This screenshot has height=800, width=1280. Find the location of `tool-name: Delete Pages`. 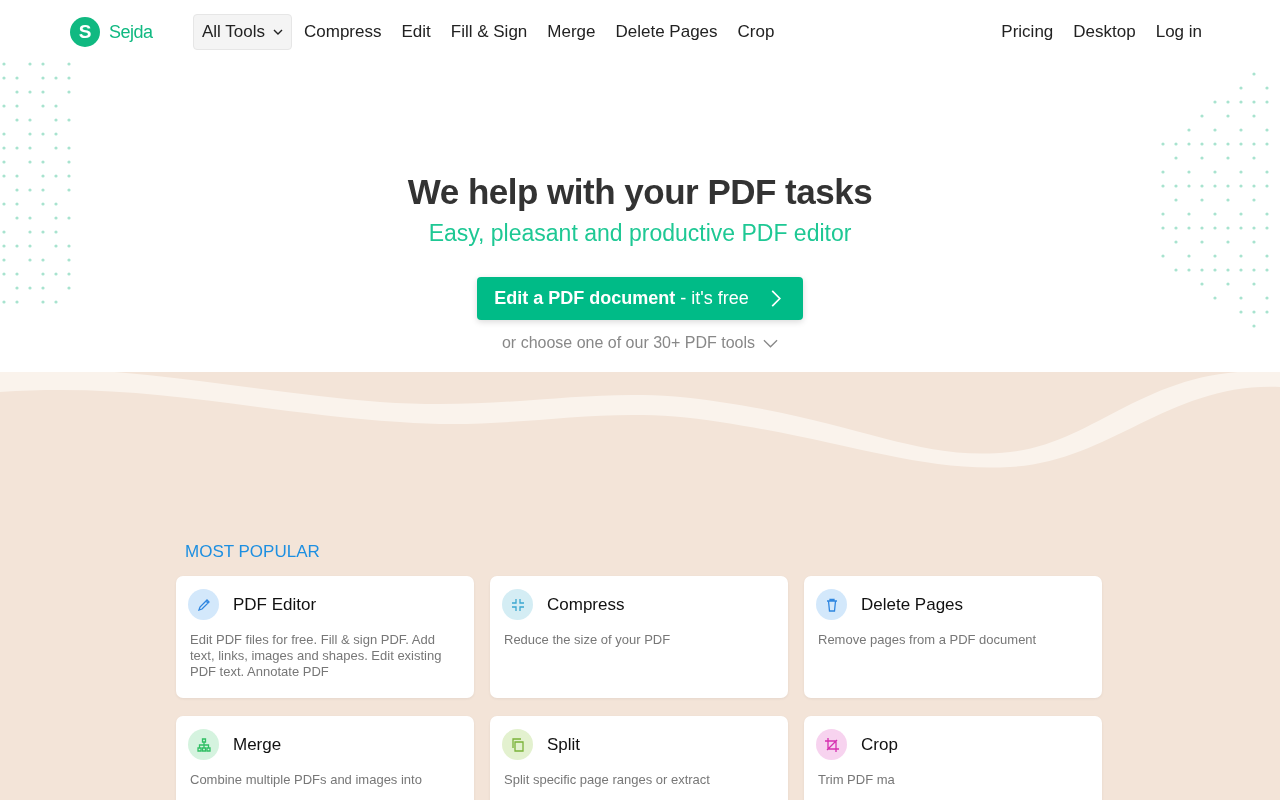

tool-name: Delete Pages is located at coordinates (912, 604).